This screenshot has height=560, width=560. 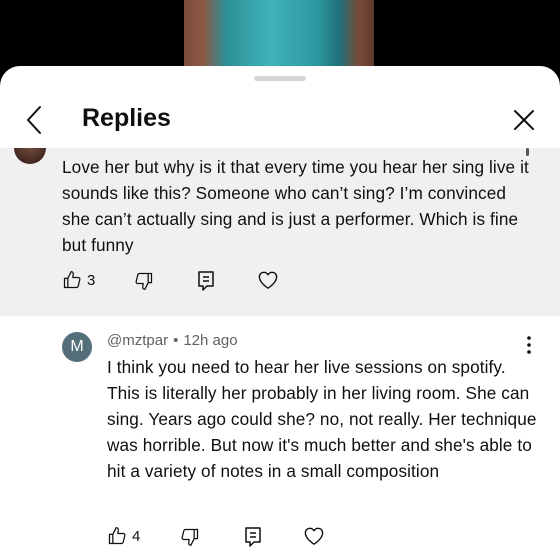 What do you see at coordinates (77, 347) in the screenshot?
I see `avatar: M` at bounding box center [77, 347].